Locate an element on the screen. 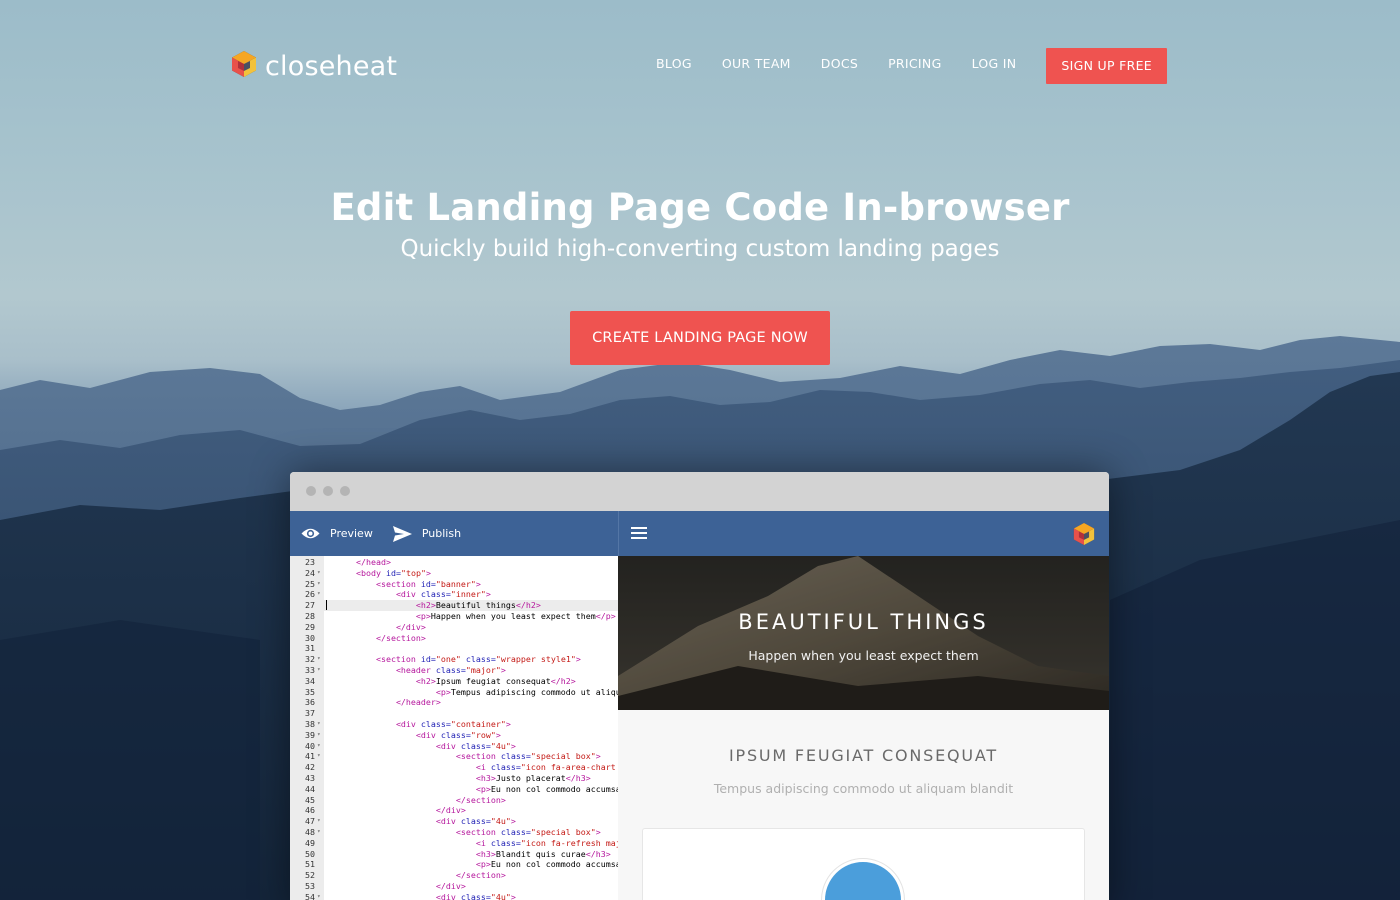  paper-plane-icon is located at coordinates (402, 533).